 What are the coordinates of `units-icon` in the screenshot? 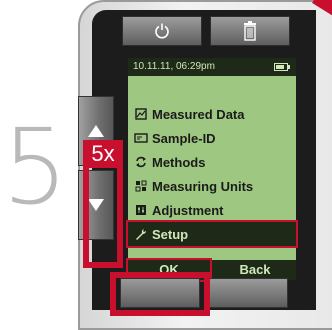 It's located at (141, 186).